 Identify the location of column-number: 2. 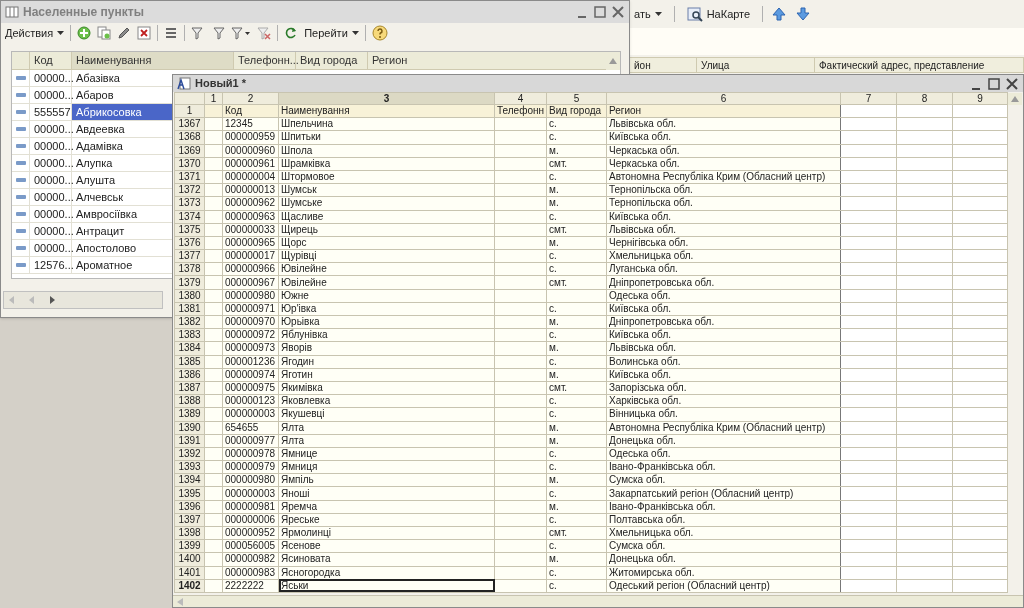
(250, 98).